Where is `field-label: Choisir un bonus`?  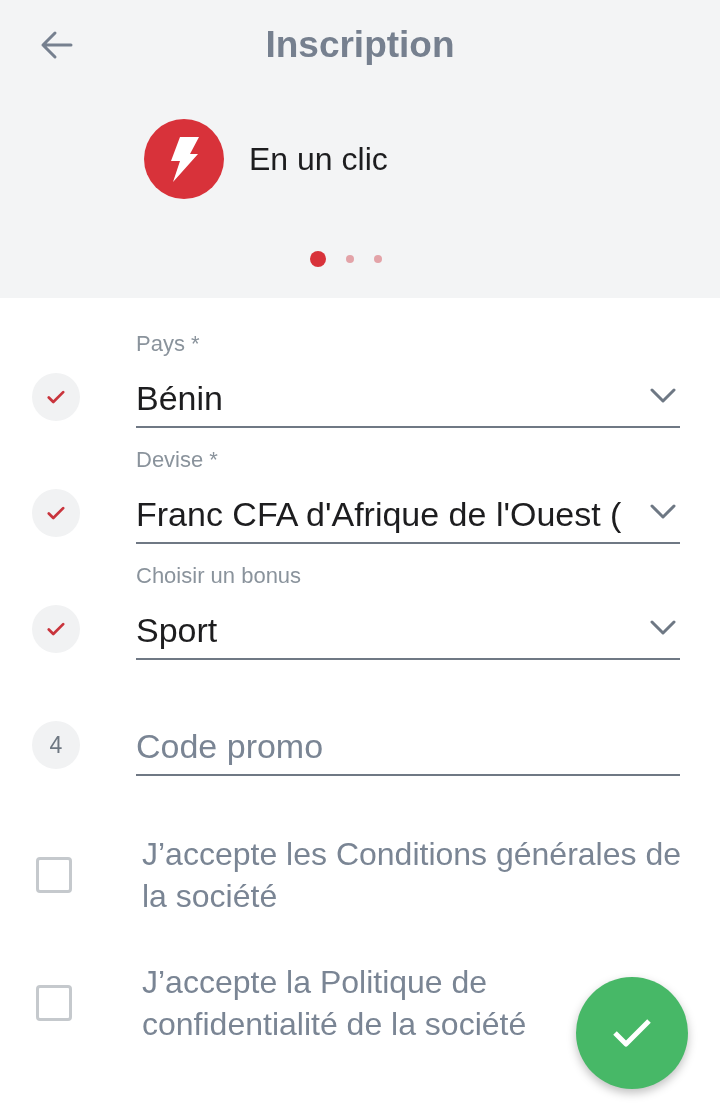 field-label: Choisir un bonus is located at coordinates (219, 576).